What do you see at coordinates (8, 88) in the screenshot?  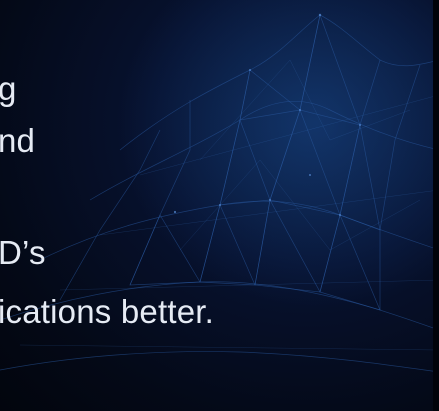 I see `hero-text-line-1: g` at bounding box center [8, 88].